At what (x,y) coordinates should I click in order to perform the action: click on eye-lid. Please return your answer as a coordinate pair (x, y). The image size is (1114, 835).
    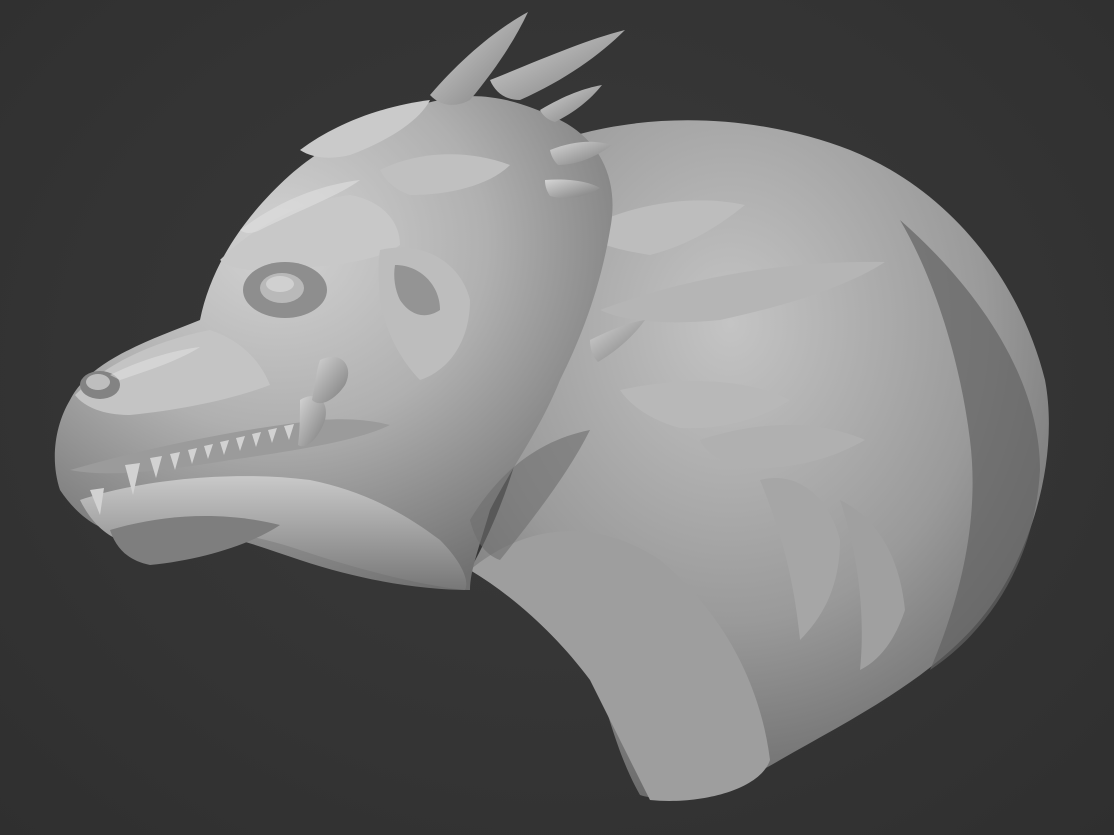
    Looking at the image, I should click on (280, 284).